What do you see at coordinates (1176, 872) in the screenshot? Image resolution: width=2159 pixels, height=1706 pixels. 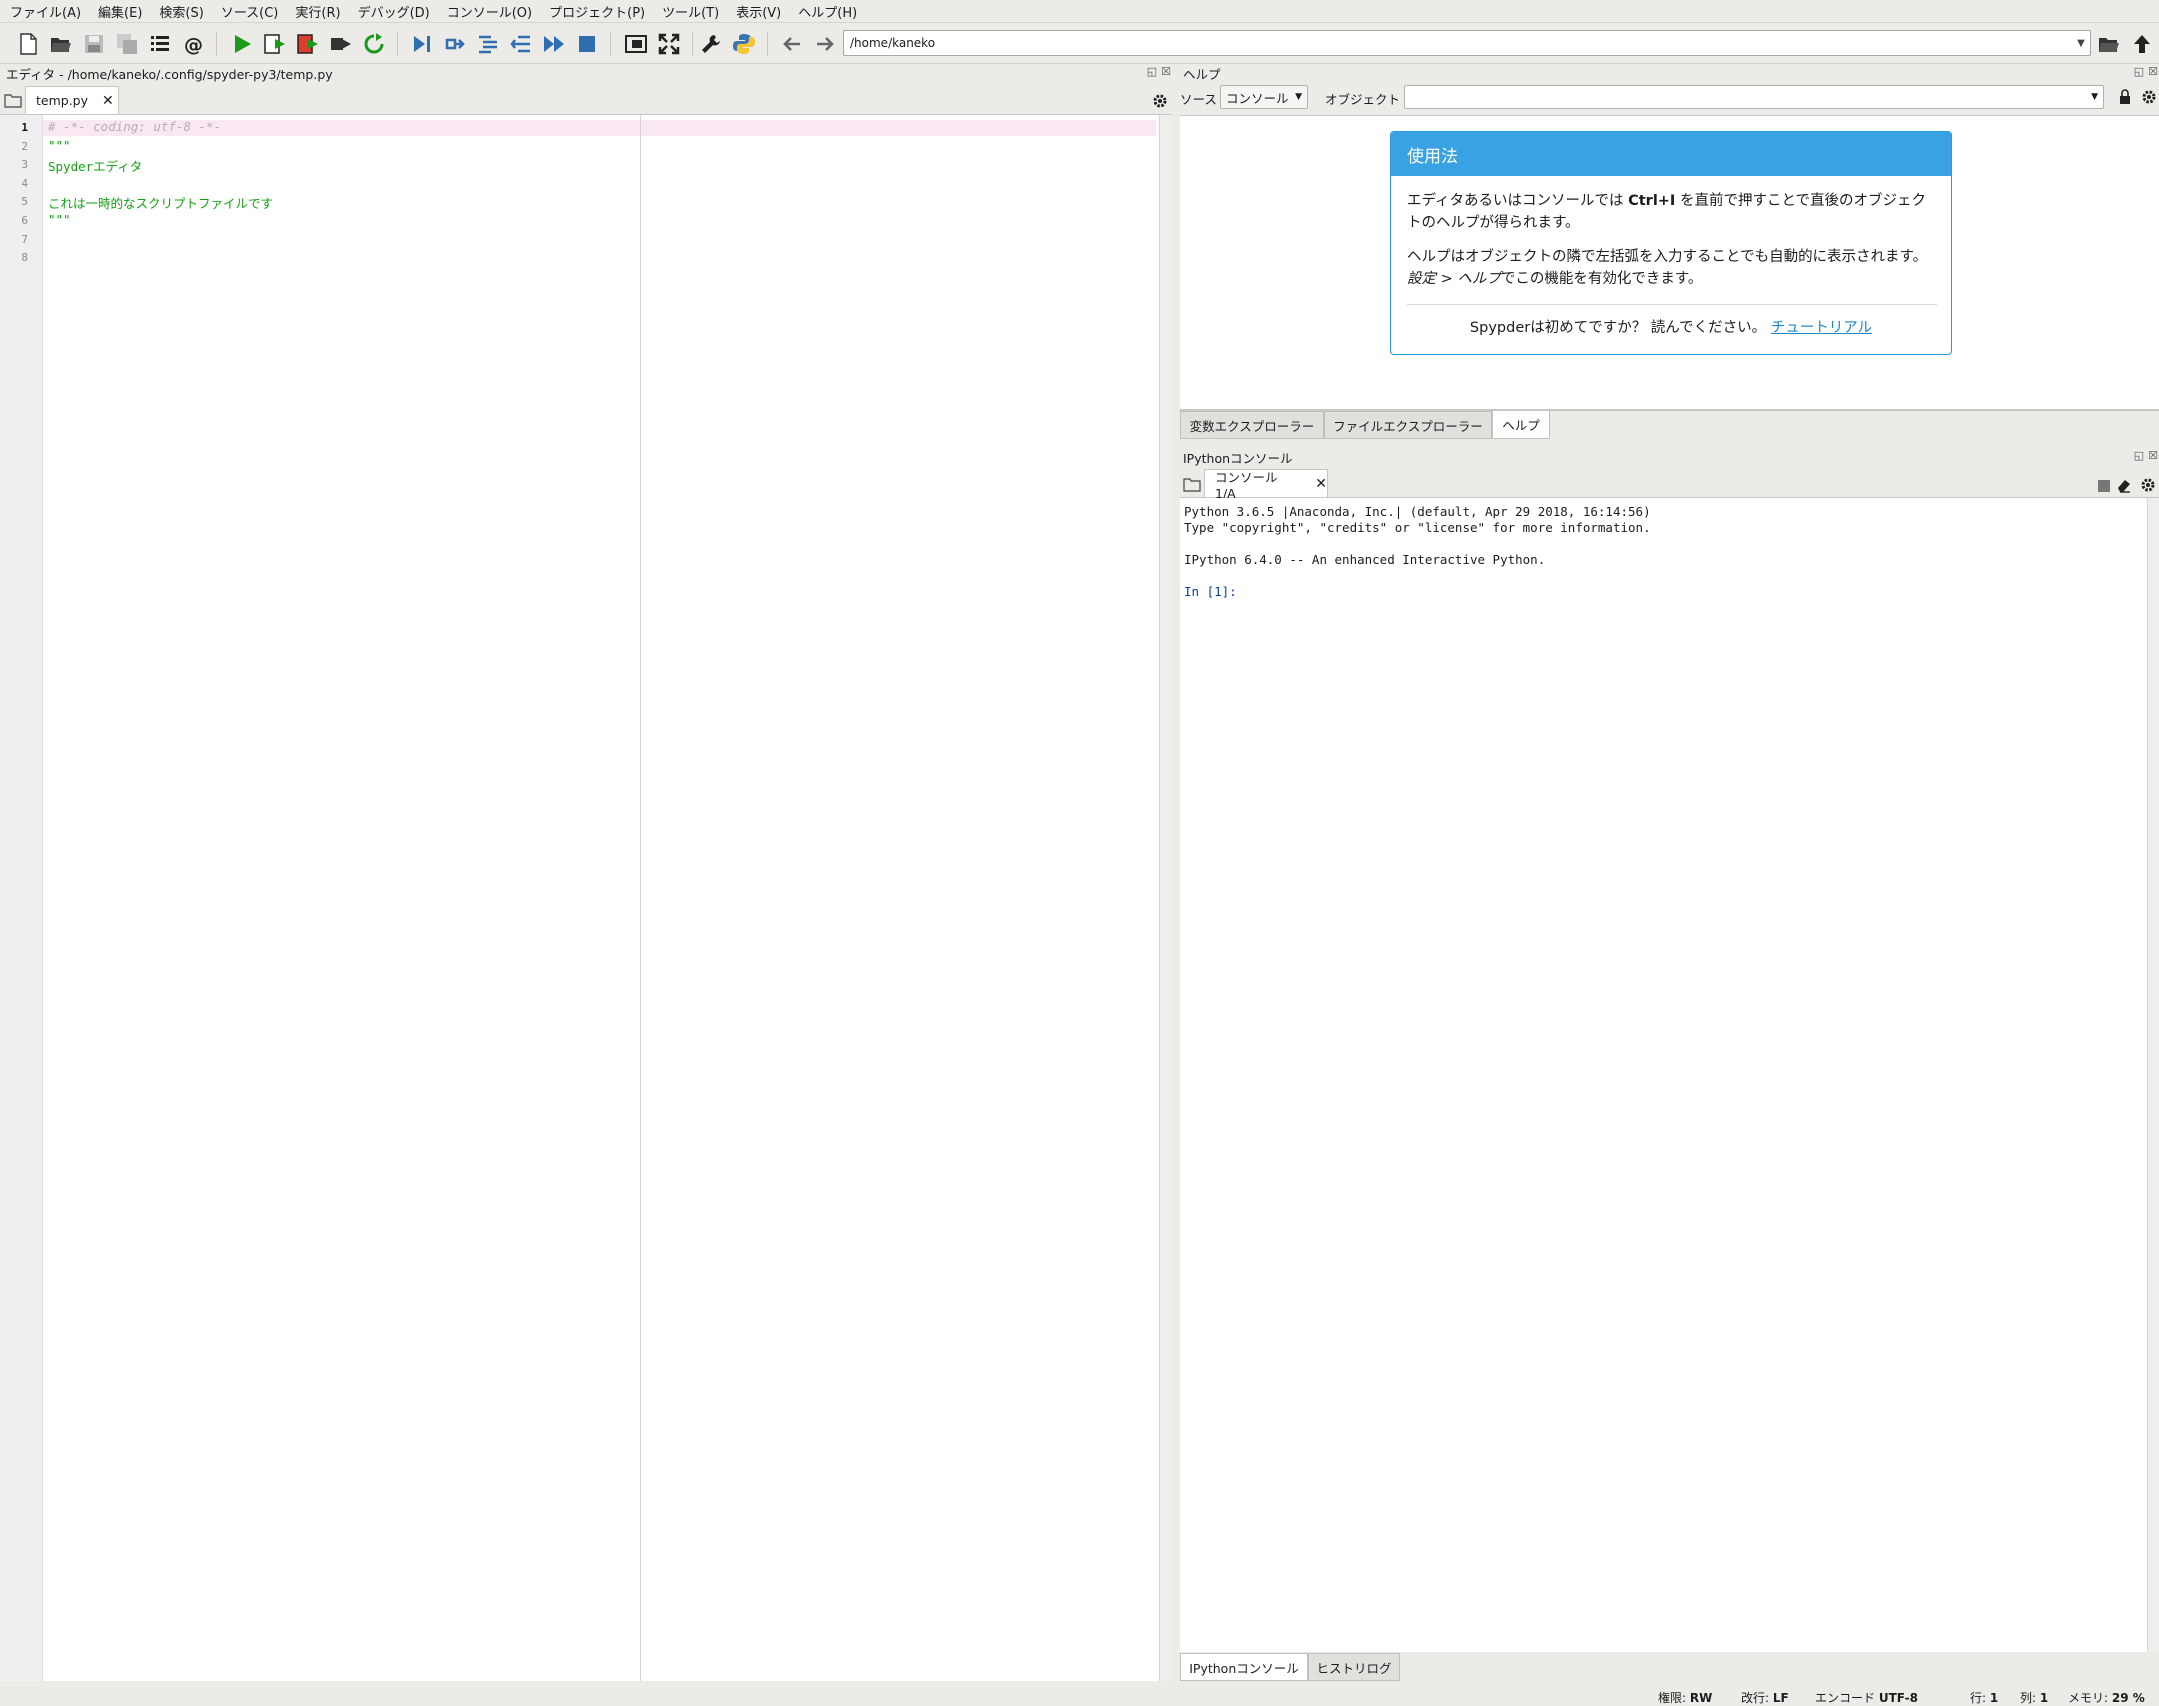 I see `pane-splitter` at bounding box center [1176, 872].